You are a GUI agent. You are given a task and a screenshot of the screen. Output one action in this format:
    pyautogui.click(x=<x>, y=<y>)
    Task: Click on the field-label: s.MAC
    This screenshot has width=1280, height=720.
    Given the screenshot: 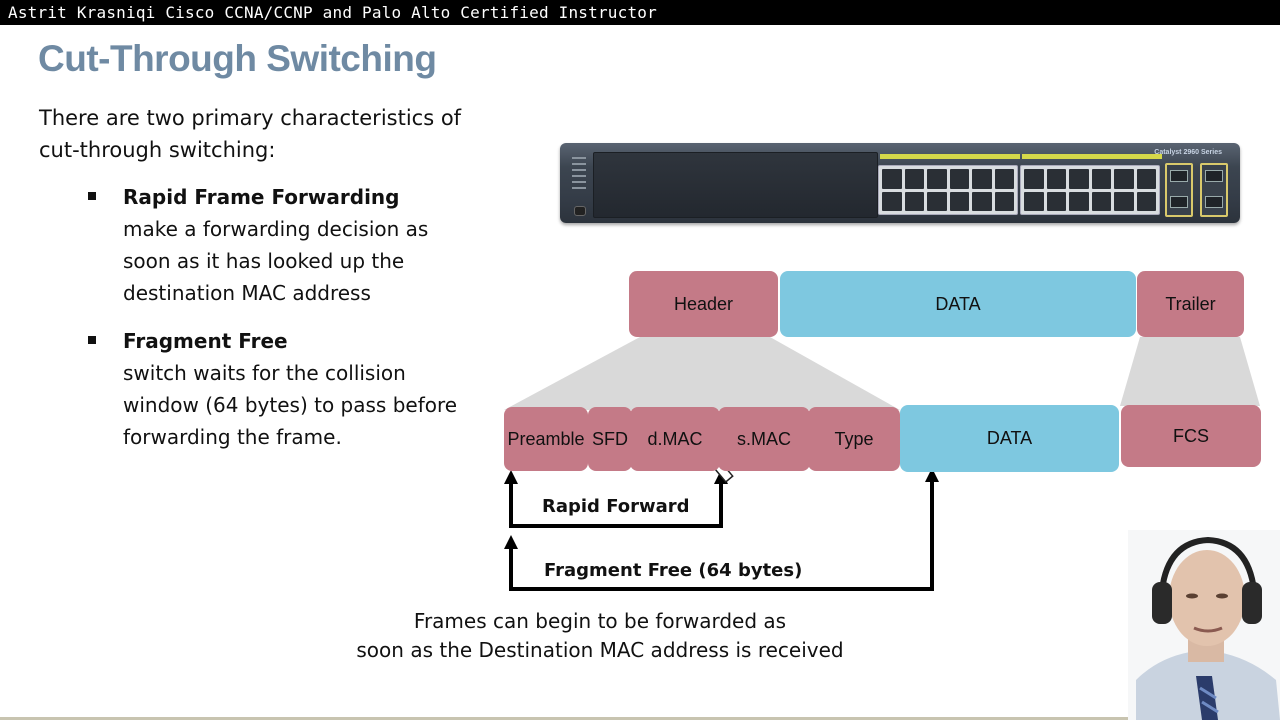 What is the action you would take?
    pyautogui.click(x=764, y=438)
    